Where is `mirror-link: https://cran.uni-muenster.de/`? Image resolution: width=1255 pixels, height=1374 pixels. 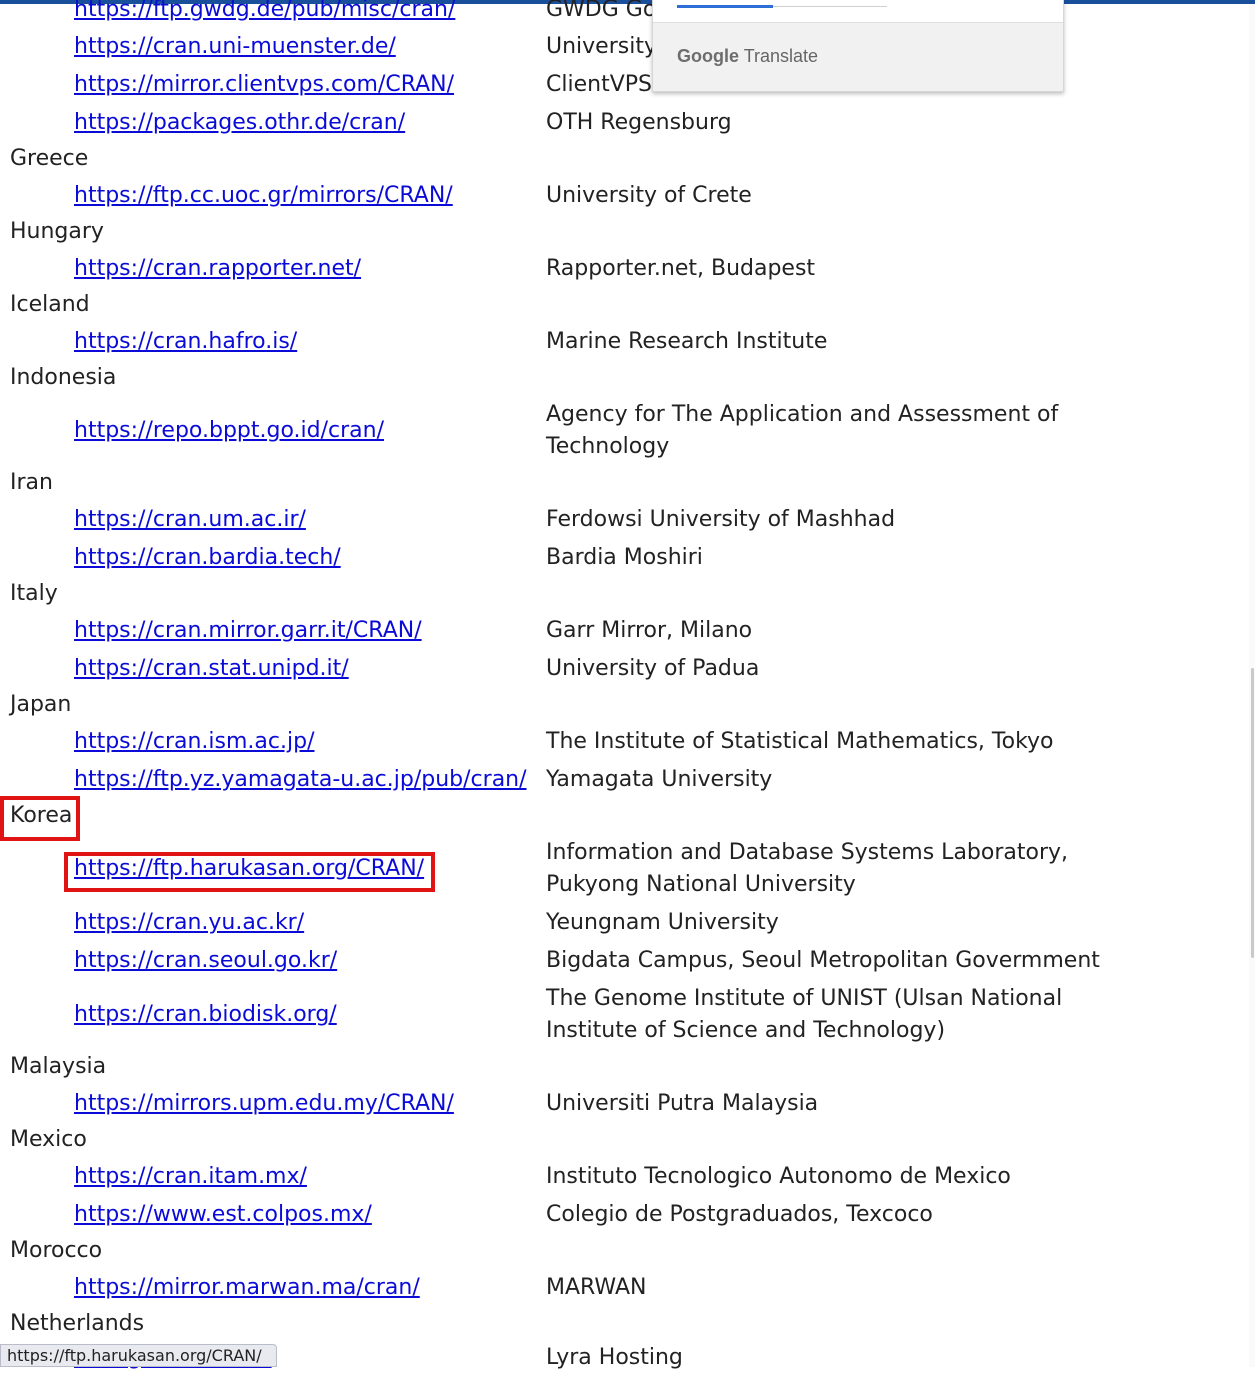
mirror-link: https://cran.uni-muenster.de/ is located at coordinates (235, 47).